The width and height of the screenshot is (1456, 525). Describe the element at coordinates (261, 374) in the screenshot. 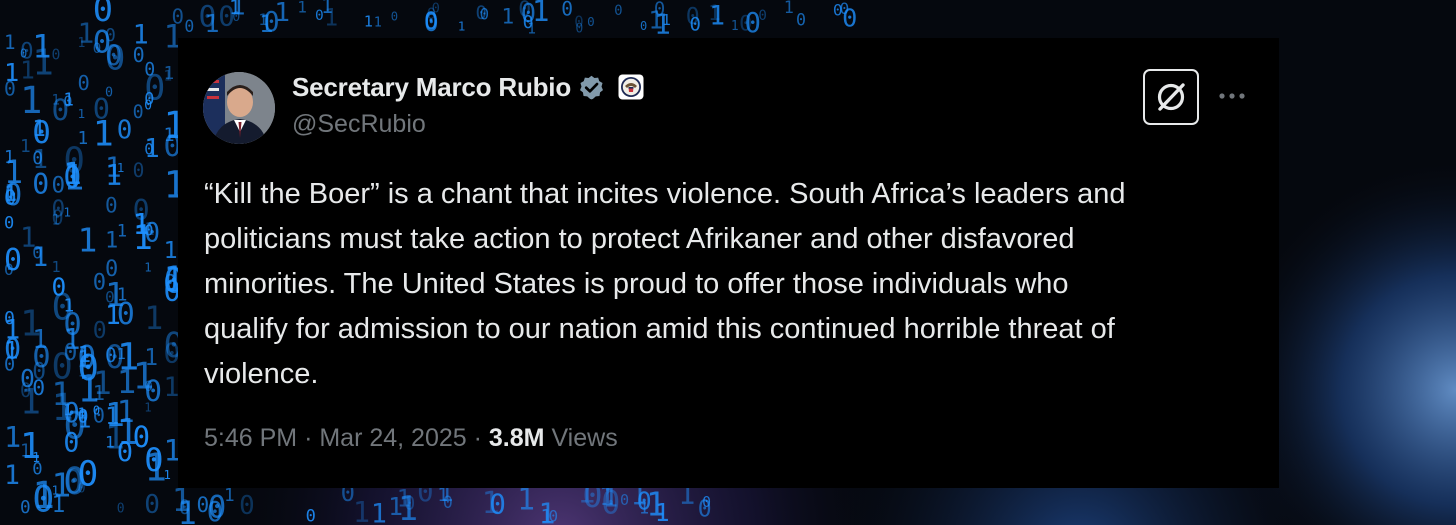

I see `tweet-text-line: violence.` at that location.